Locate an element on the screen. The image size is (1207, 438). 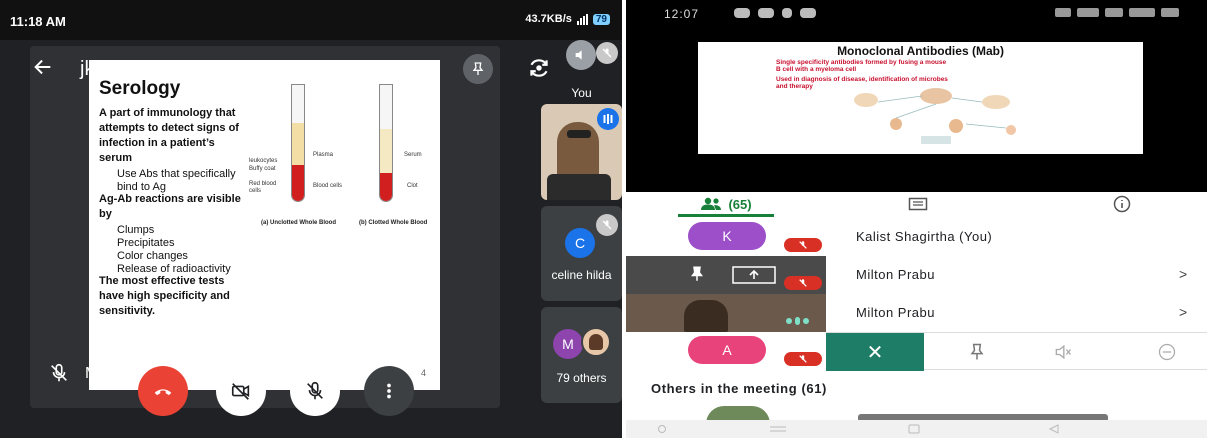
slide-line: attempts to detect signs of is located at coordinates (169, 128).